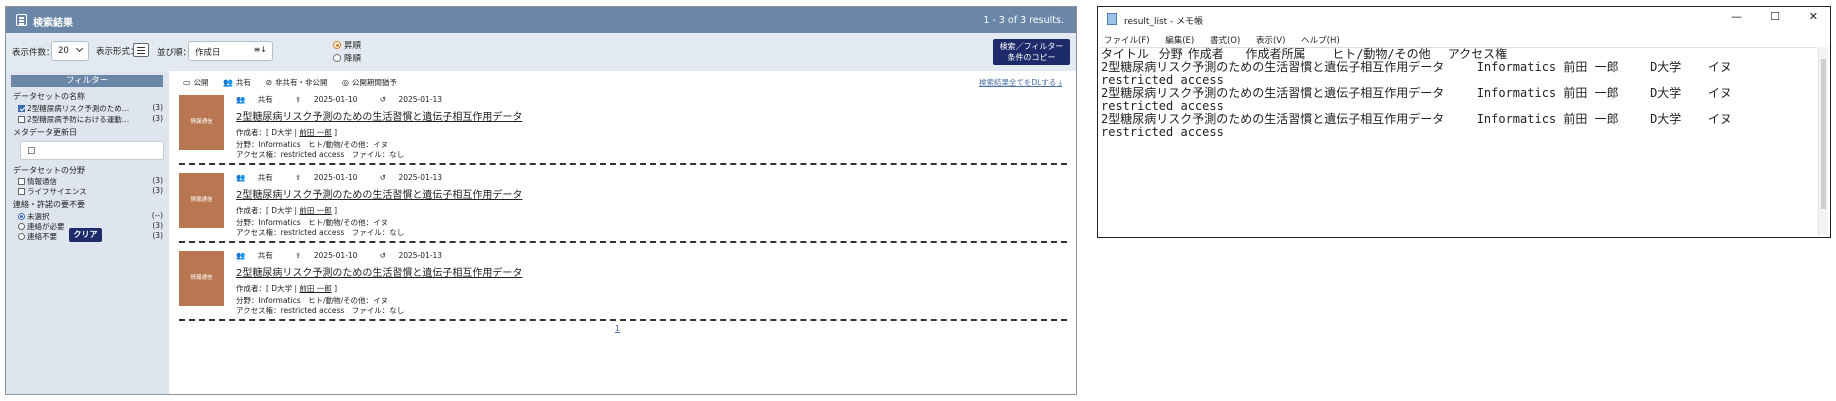  What do you see at coordinates (92, 150) in the screenshot?
I see `metadata-date-input` at bounding box center [92, 150].